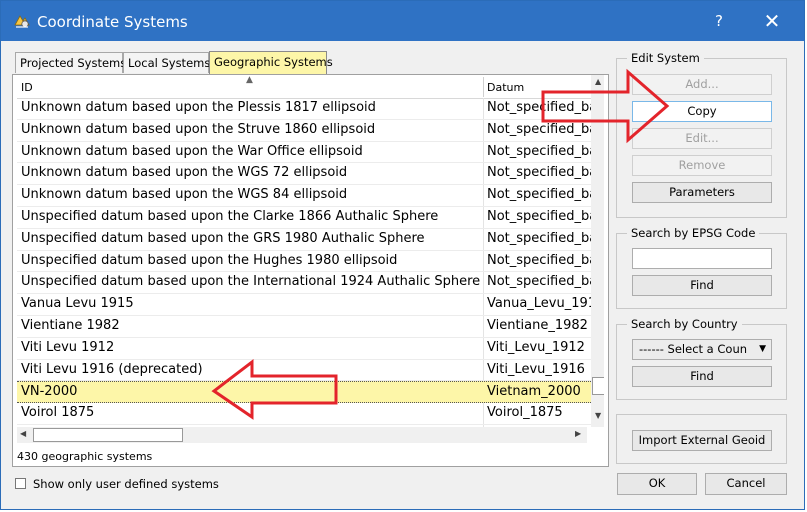  What do you see at coordinates (719, 21) in the screenshot?
I see `help-button: ?` at bounding box center [719, 21].